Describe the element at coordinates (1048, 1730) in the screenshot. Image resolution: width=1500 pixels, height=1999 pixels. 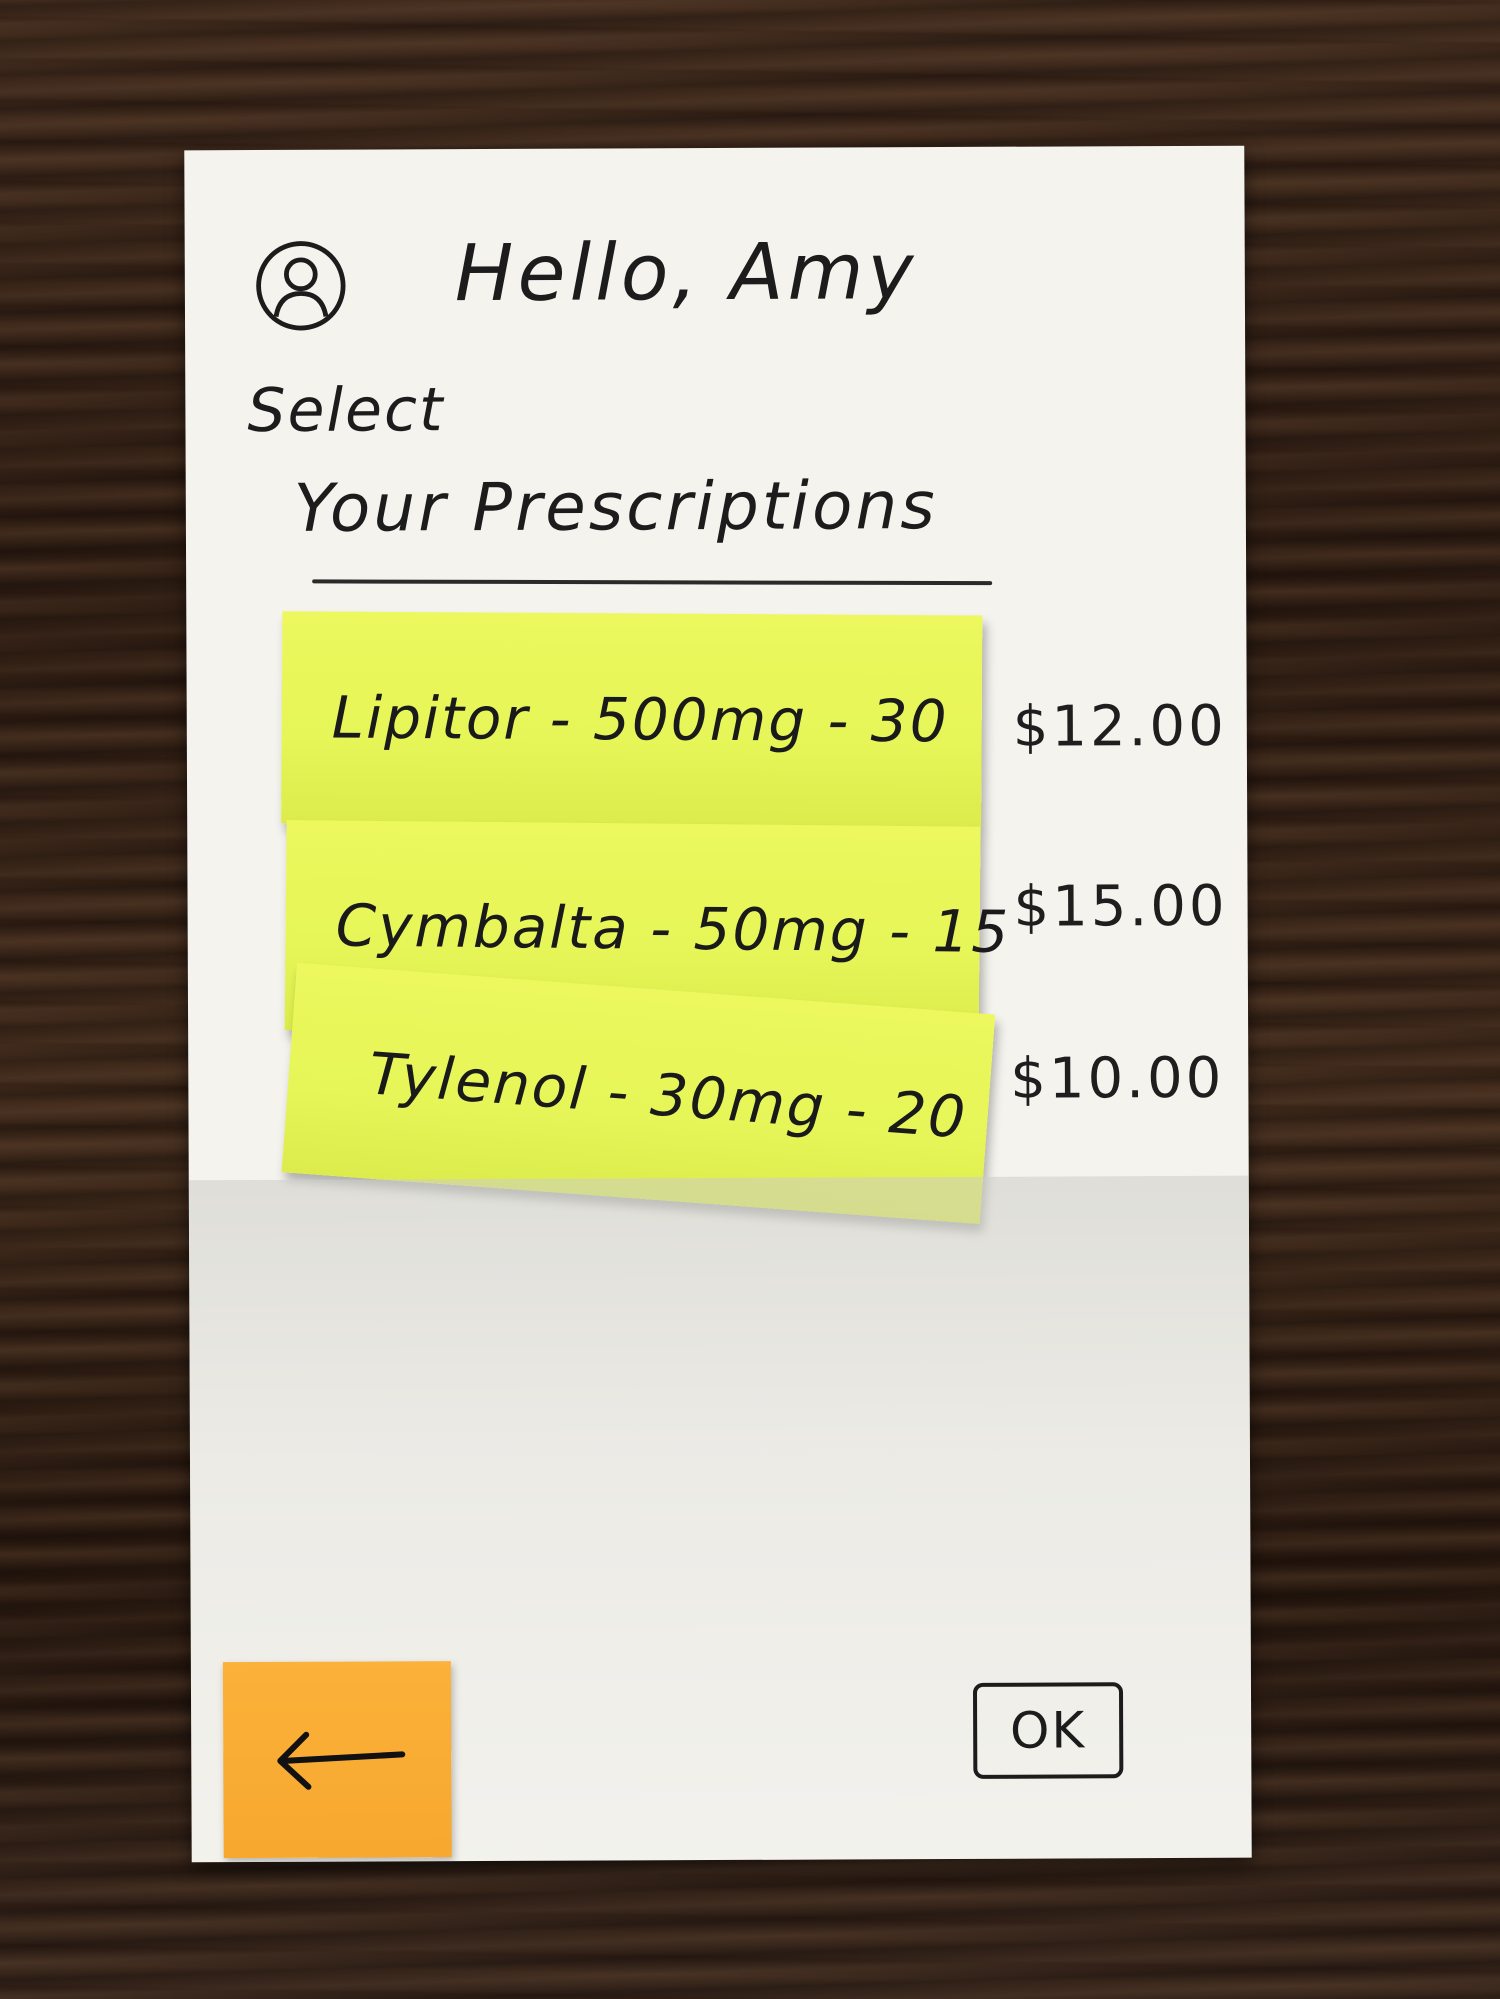
I see `ok-button: OK` at that location.